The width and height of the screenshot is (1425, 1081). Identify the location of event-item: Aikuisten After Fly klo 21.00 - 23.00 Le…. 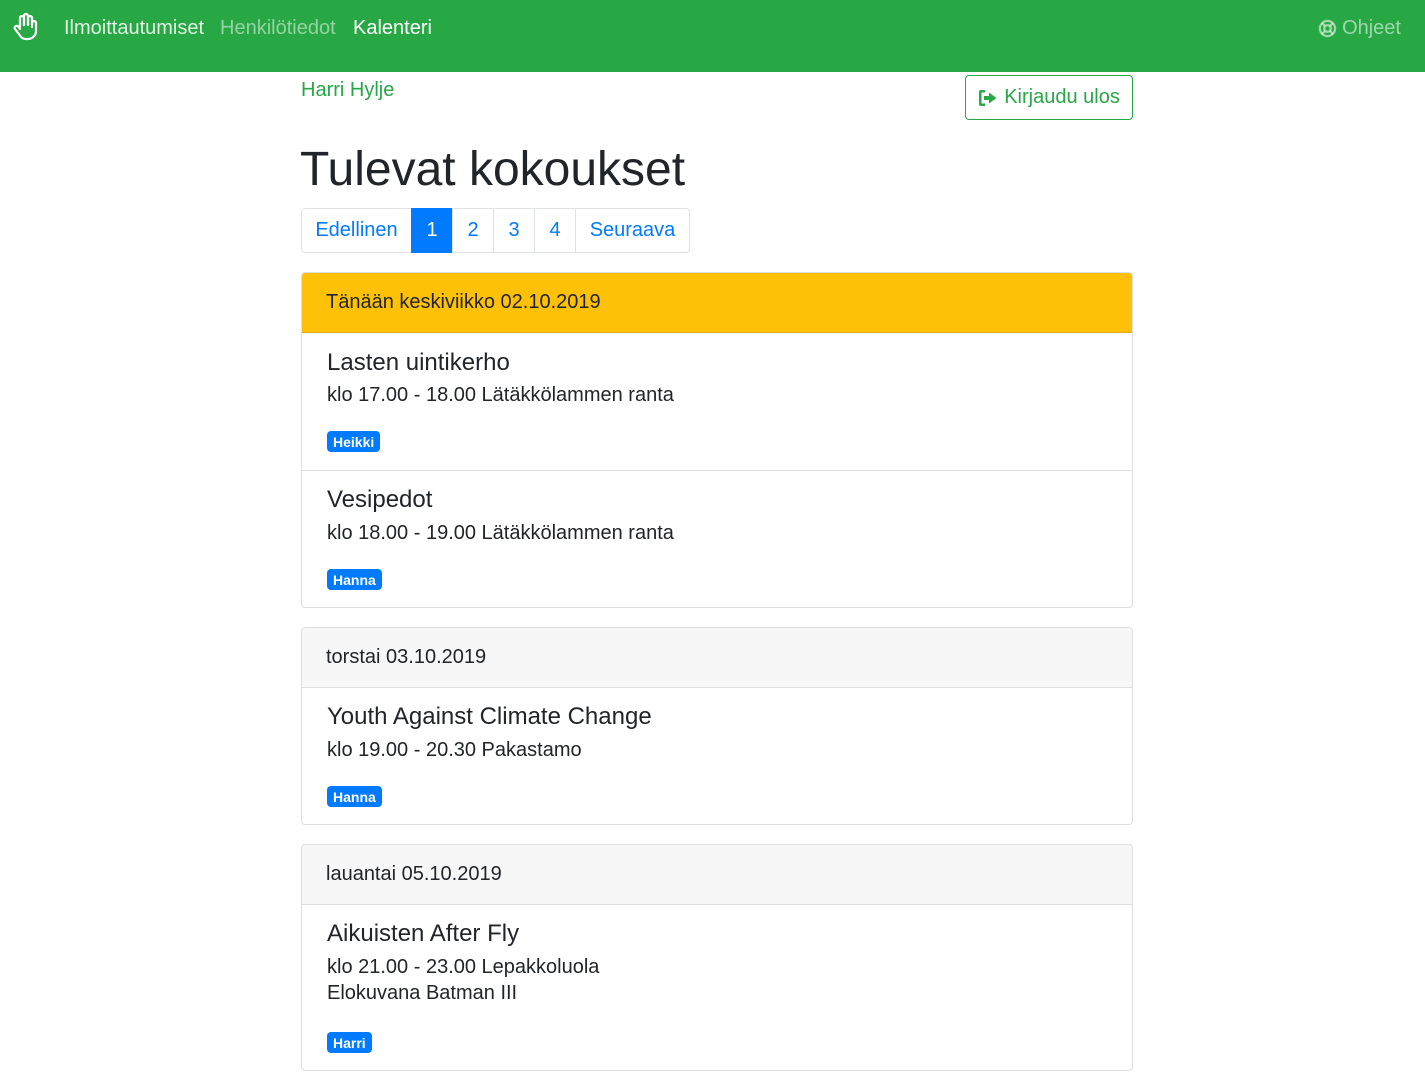
(717, 987).